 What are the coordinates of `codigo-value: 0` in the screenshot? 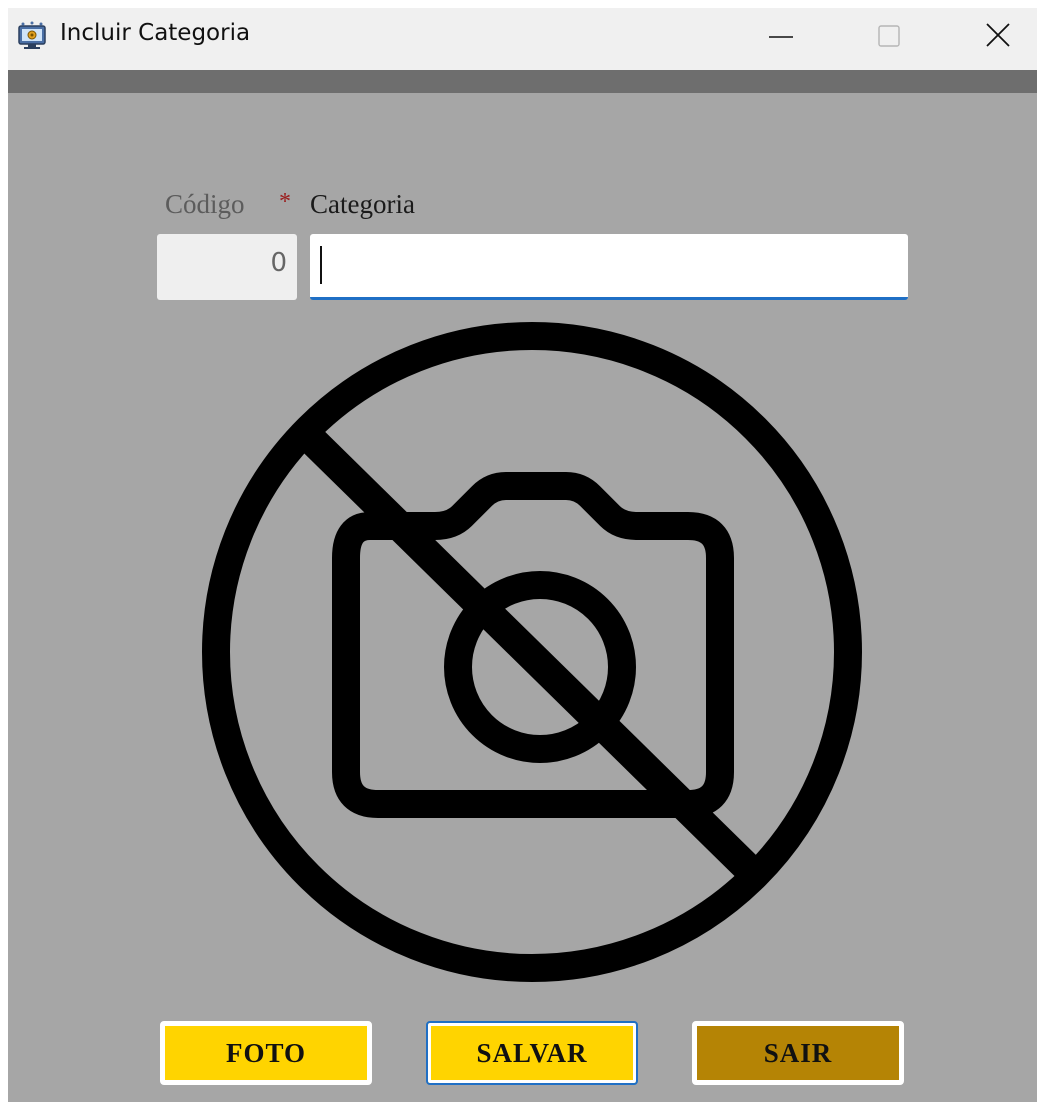 It's located at (278, 263).